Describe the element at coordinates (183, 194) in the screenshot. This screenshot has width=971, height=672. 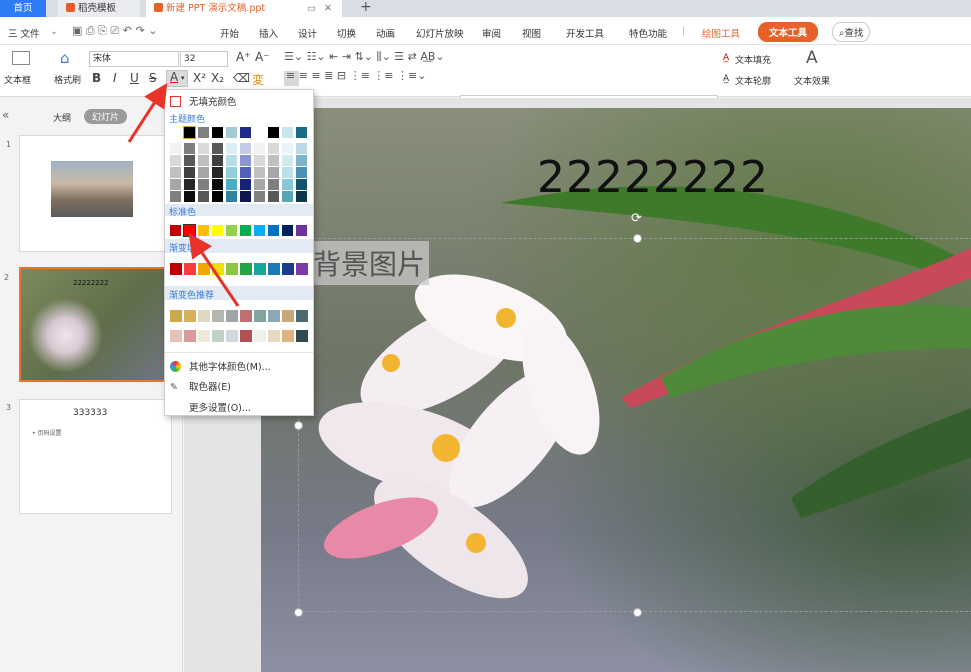
I see `annotation-arrows` at that location.